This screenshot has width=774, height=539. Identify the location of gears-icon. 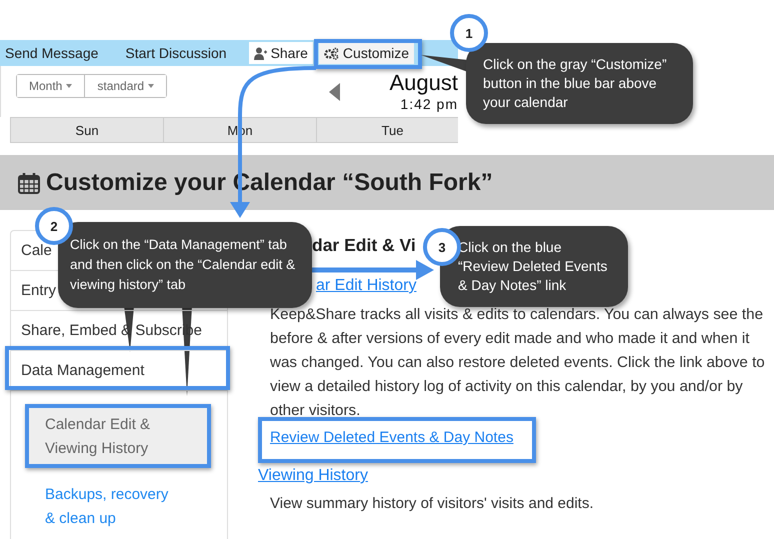
(331, 53).